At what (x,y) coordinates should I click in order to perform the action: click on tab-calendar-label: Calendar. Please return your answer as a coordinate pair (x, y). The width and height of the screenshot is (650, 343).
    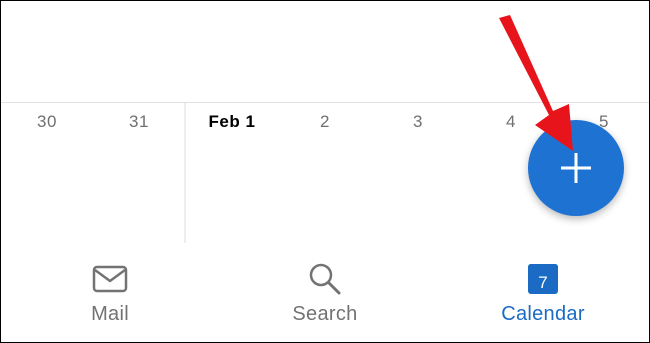
    Looking at the image, I should click on (543, 314).